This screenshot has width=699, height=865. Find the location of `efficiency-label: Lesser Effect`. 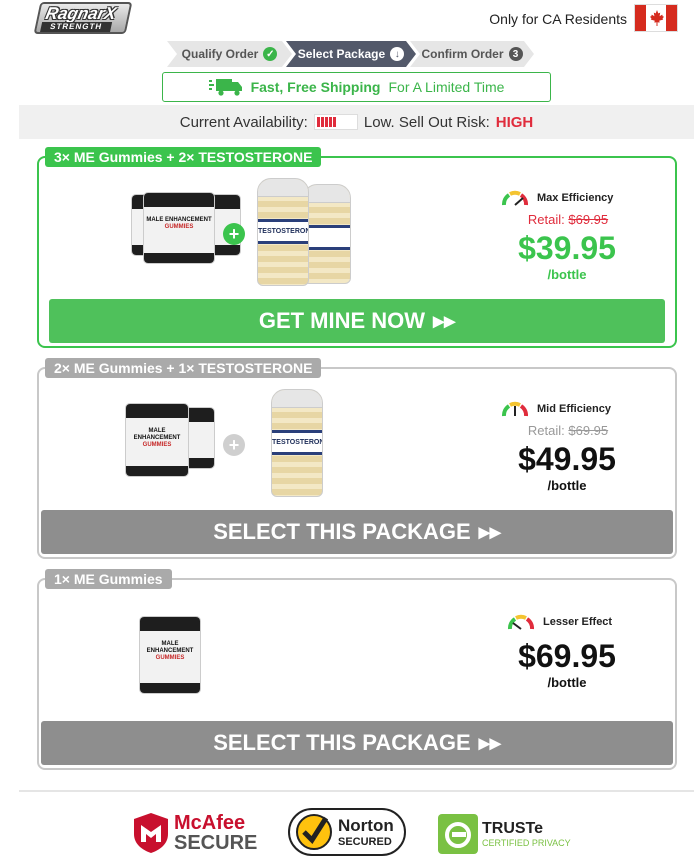

efficiency-label: Lesser Effect is located at coordinates (578, 622).